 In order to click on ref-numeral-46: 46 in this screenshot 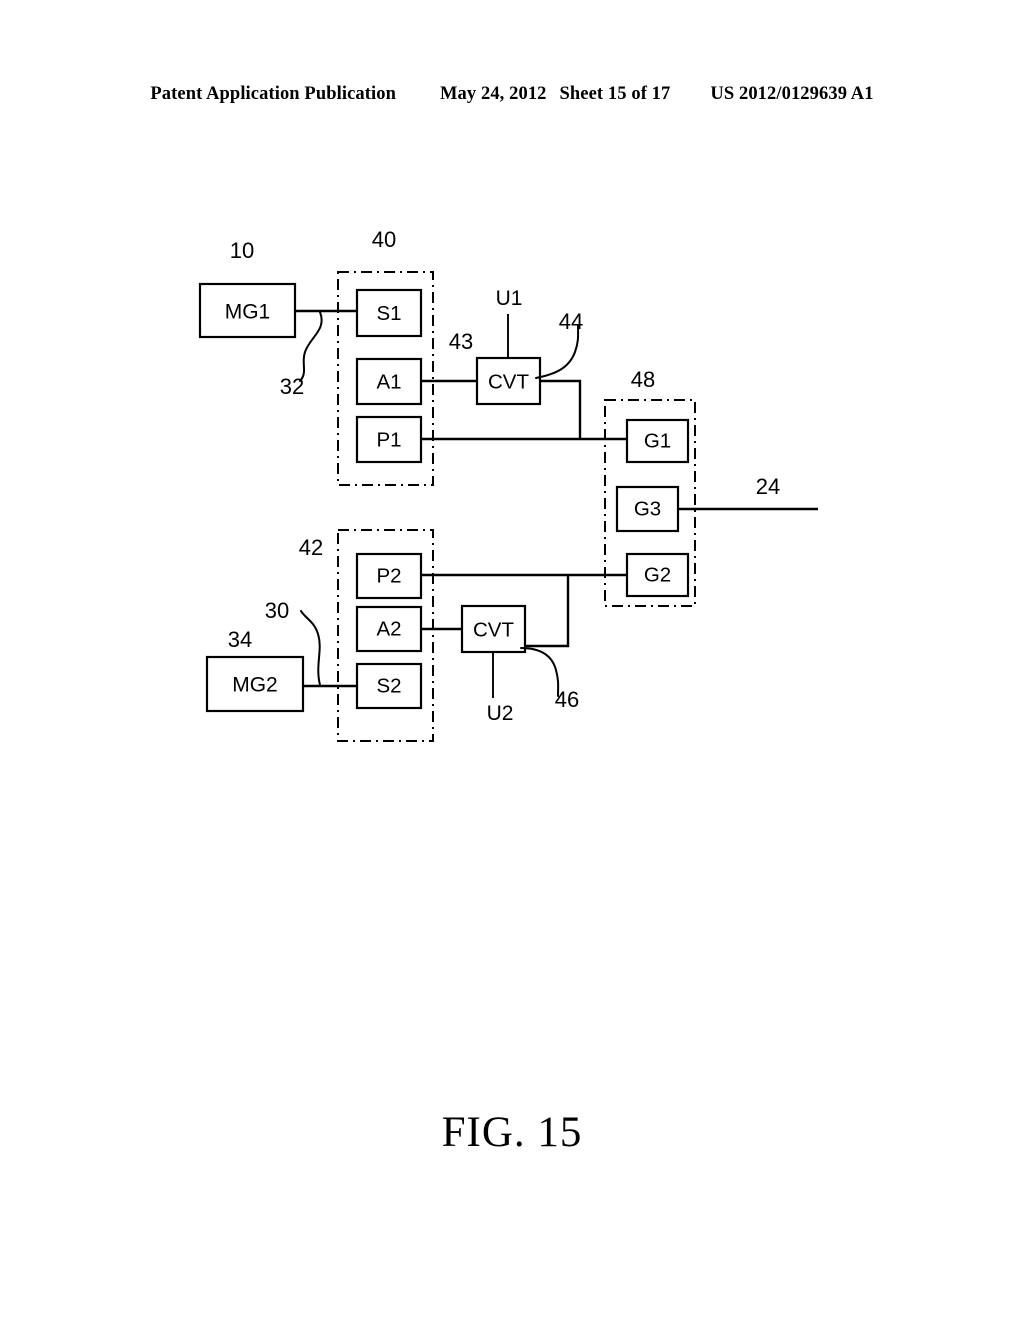, I will do `click(567, 699)`.